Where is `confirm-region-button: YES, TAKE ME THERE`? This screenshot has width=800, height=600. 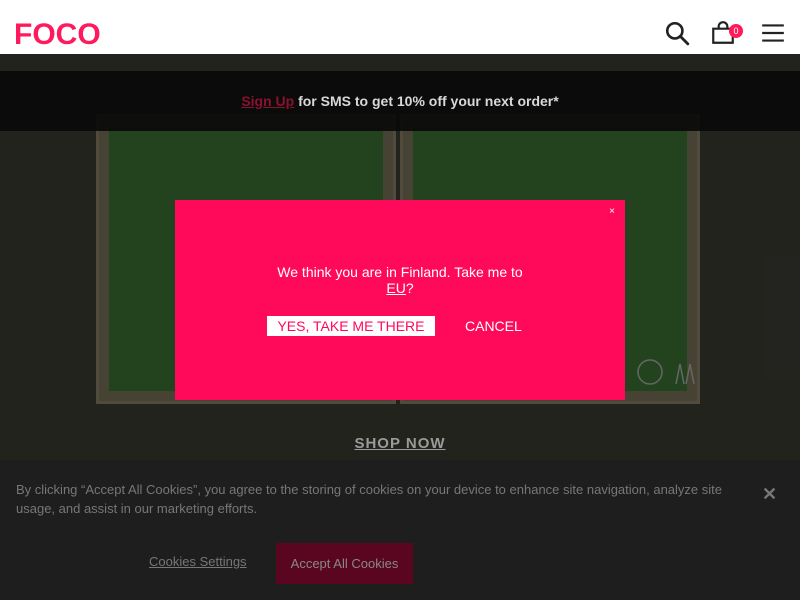 confirm-region-button: YES, TAKE ME THERE is located at coordinates (351, 326).